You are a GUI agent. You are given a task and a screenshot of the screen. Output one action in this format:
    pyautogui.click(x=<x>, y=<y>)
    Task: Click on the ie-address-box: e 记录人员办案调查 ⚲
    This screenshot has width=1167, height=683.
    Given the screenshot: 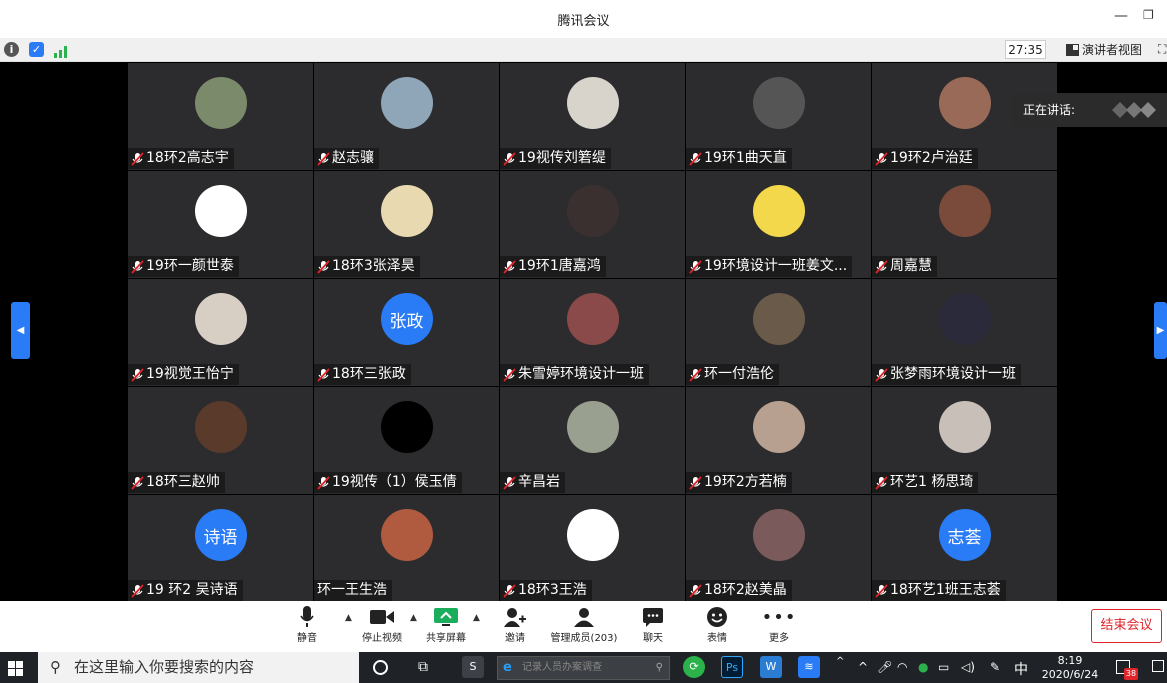 What is the action you would take?
    pyautogui.click(x=583, y=668)
    